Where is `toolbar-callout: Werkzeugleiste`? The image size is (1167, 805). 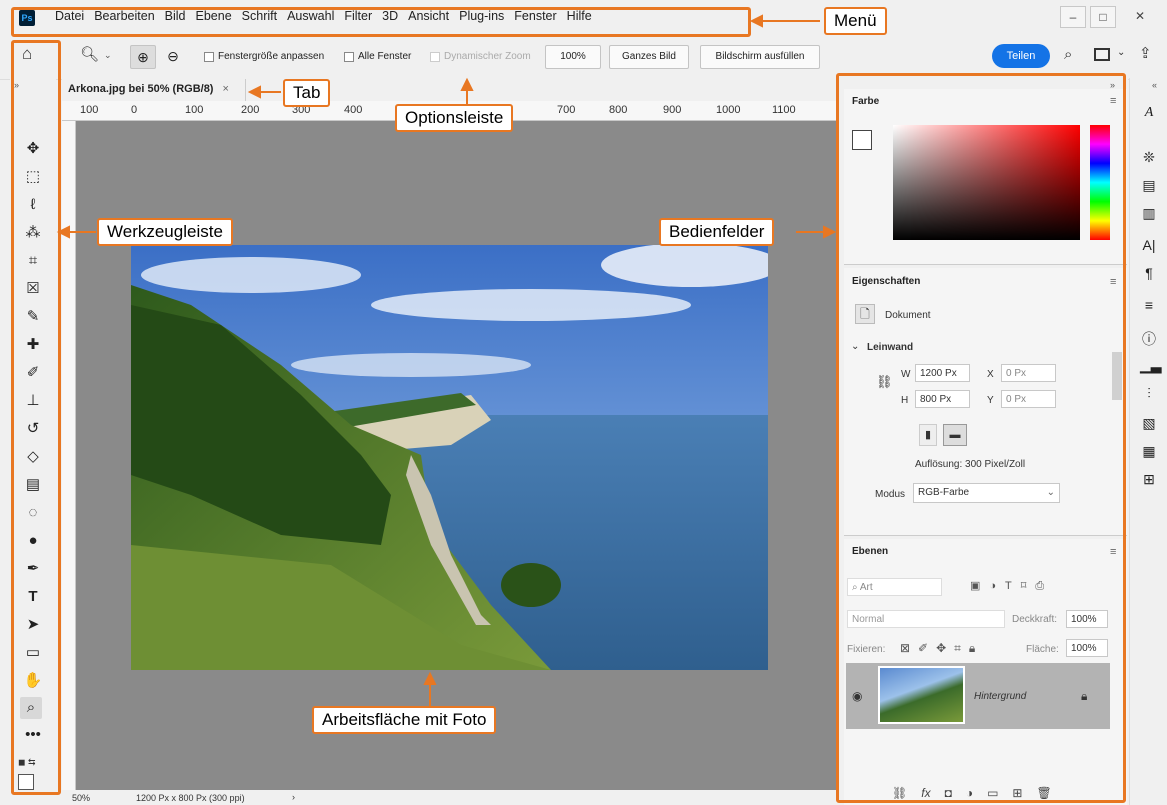 toolbar-callout: Werkzeugleiste is located at coordinates (165, 232).